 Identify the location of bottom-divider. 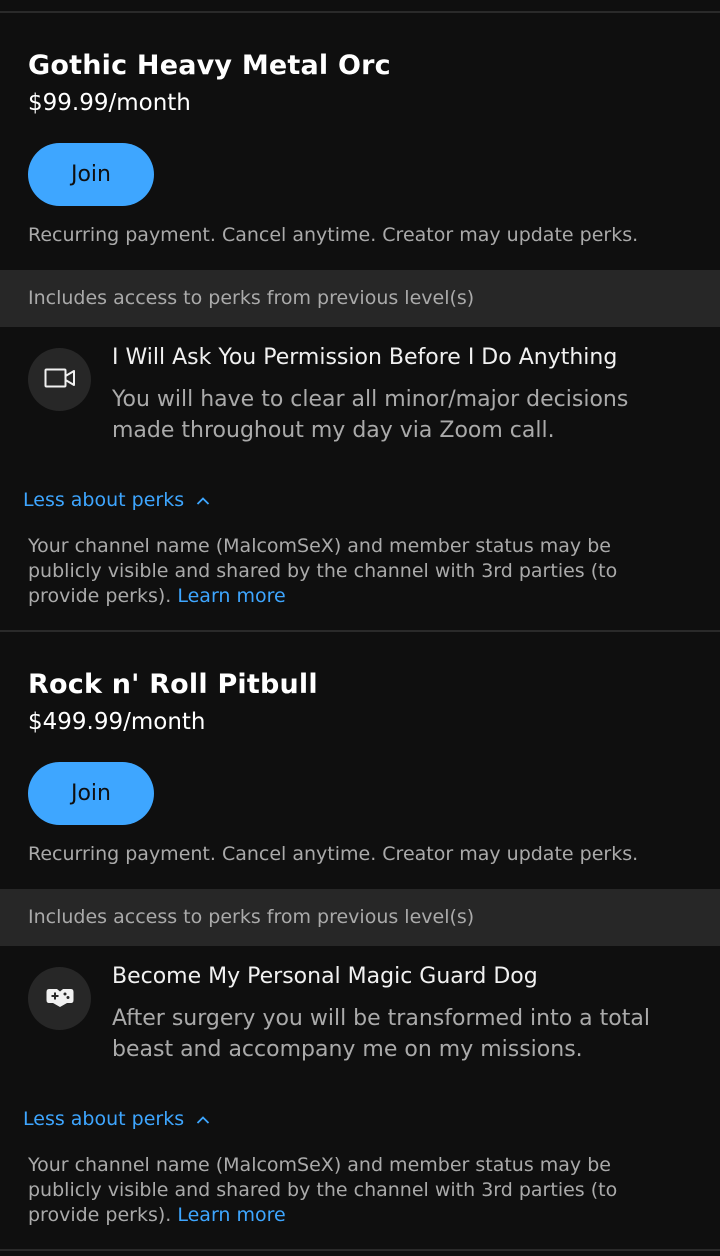
(360, 1250).